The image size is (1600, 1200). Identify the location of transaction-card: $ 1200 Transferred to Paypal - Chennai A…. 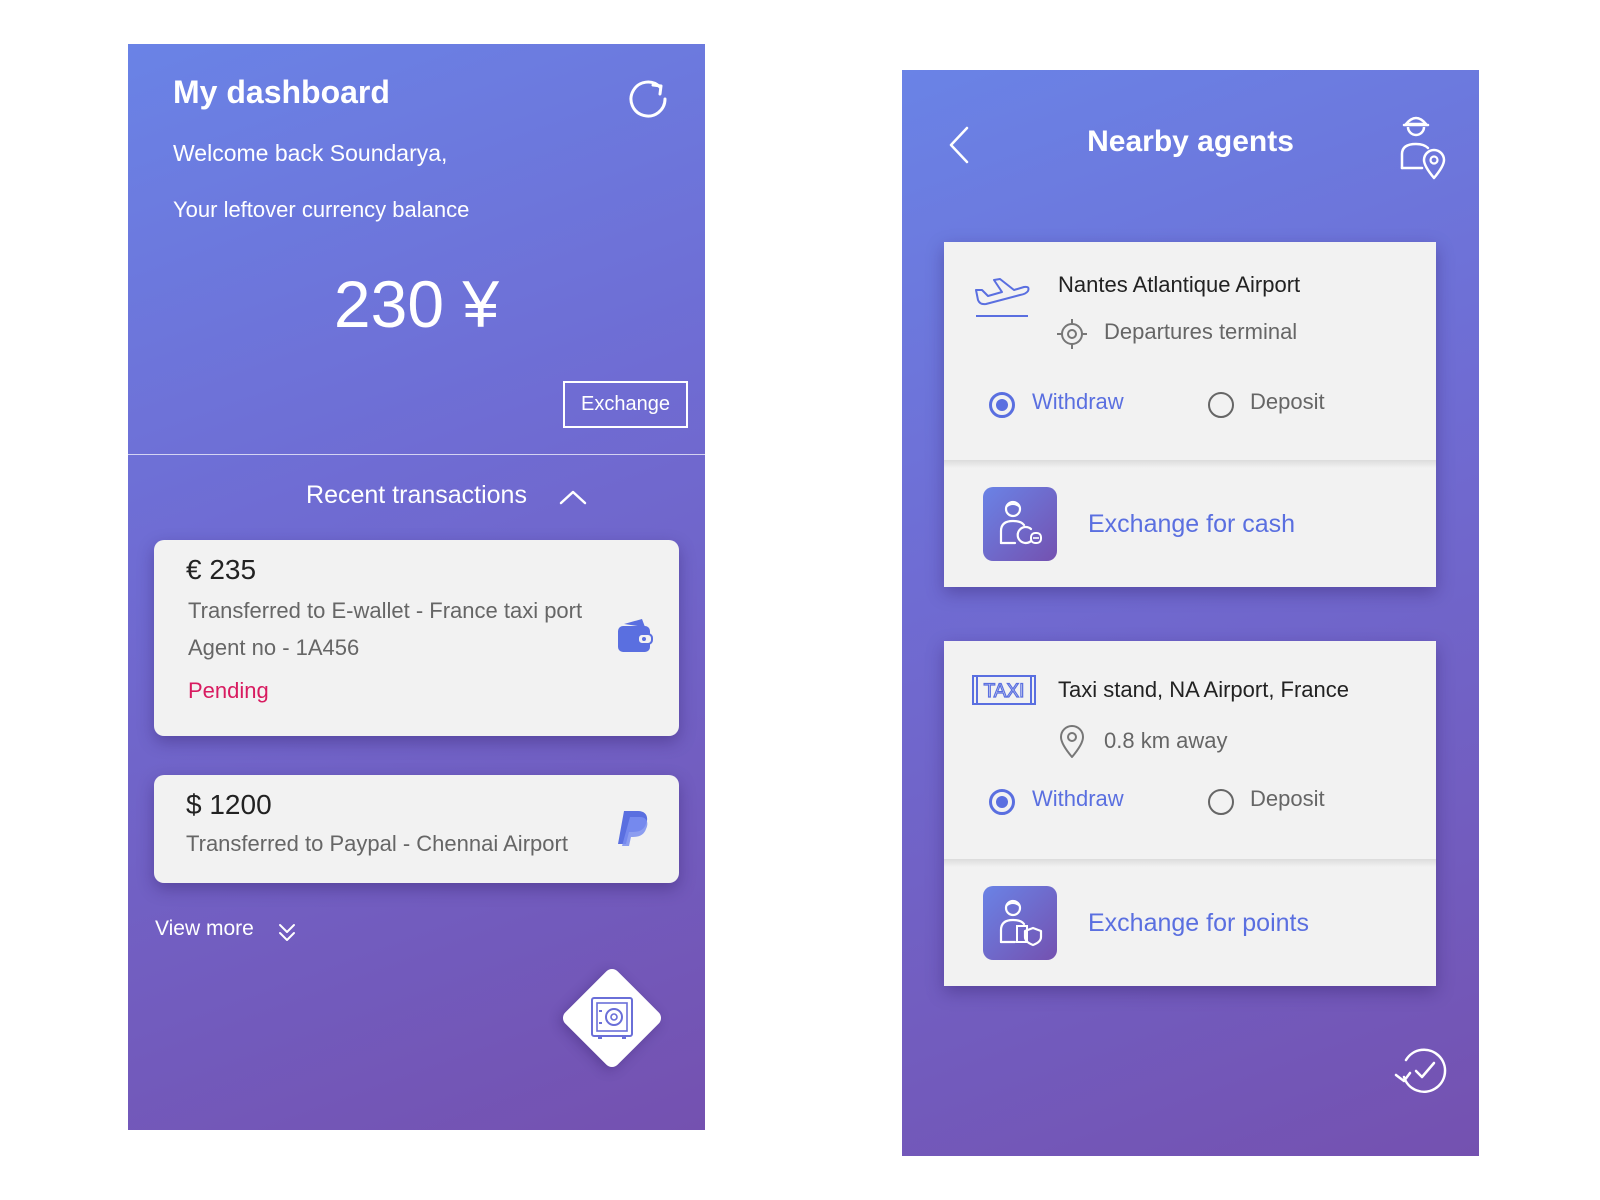
(416, 829).